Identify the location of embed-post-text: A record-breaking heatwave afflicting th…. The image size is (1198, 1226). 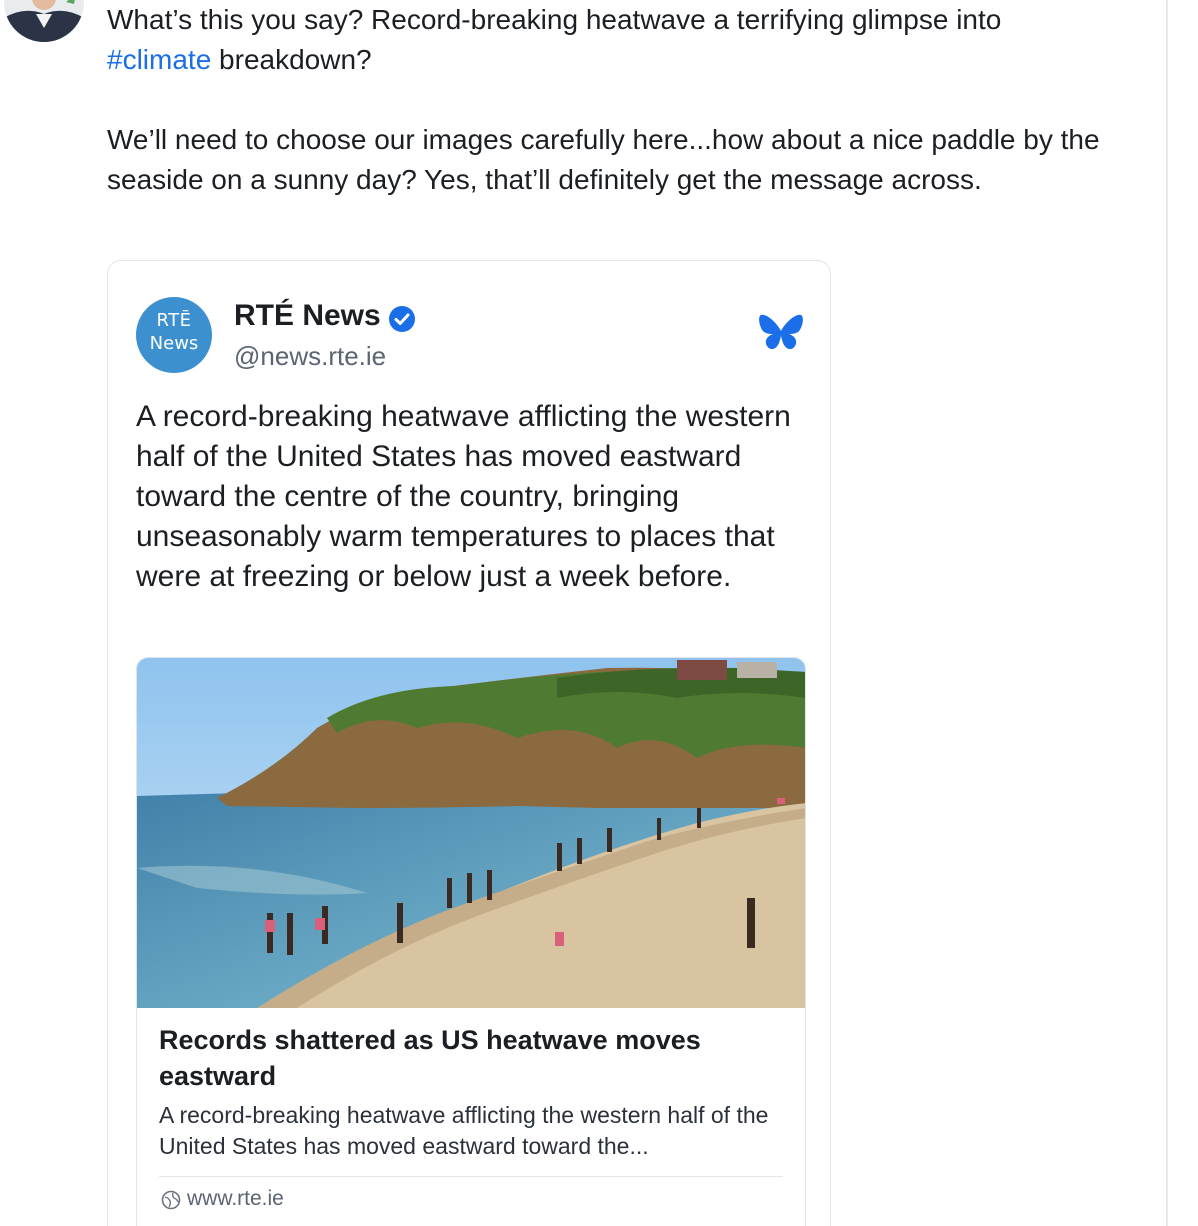
(463, 496).